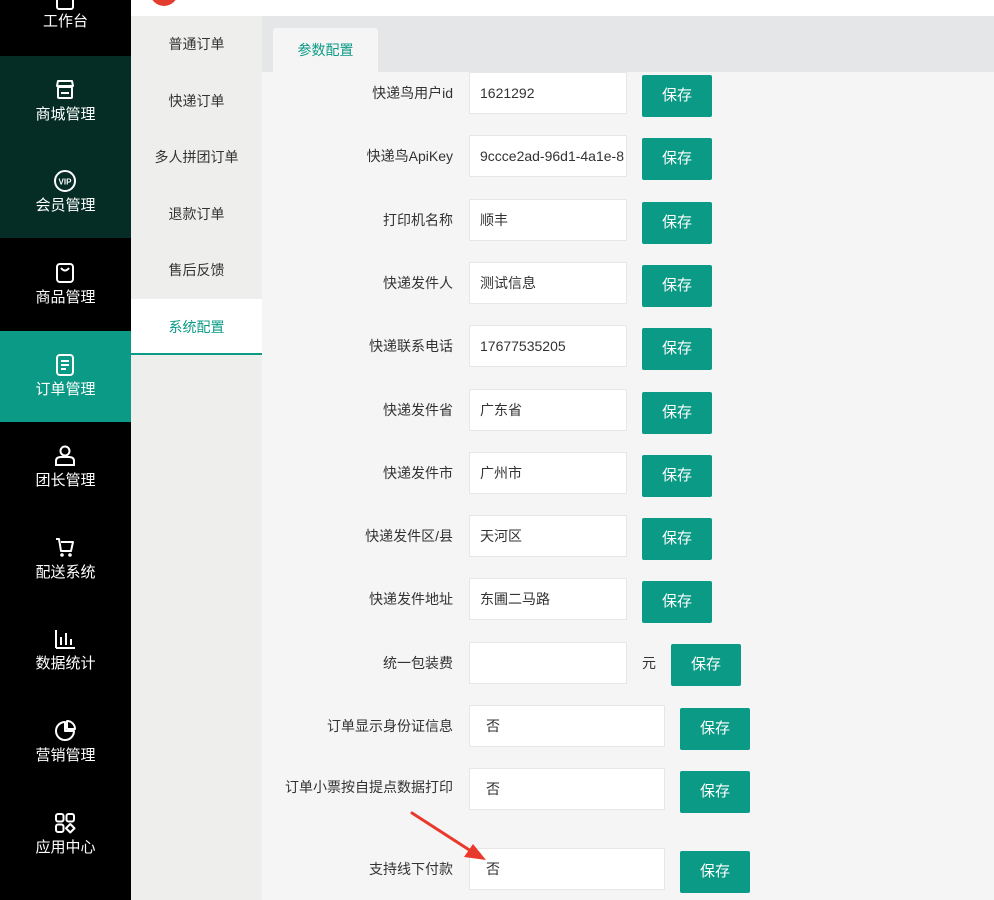  I want to click on sidebar-item-orders: 订单管理, so click(65, 376).